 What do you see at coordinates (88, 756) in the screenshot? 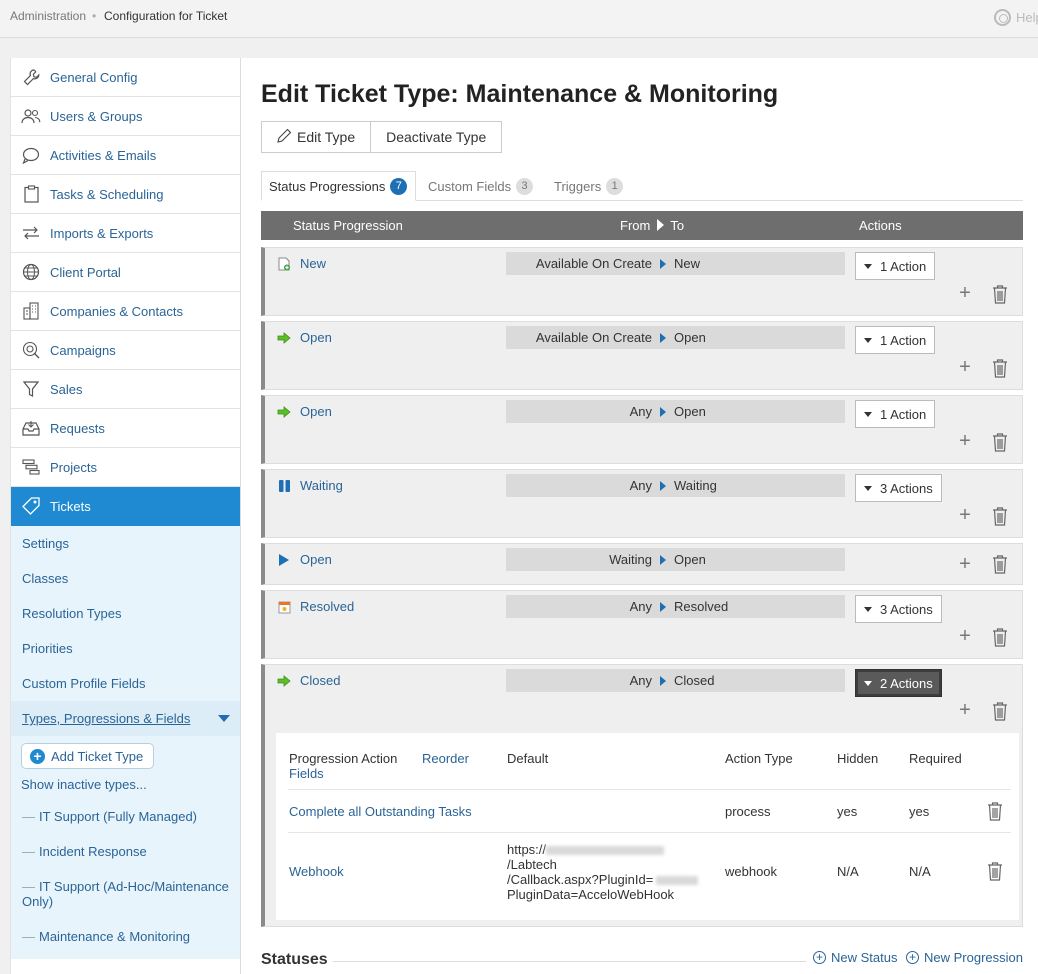
I see `add-ticket-type-button: + Add Ticket Type` at bounding box center [88, 756].